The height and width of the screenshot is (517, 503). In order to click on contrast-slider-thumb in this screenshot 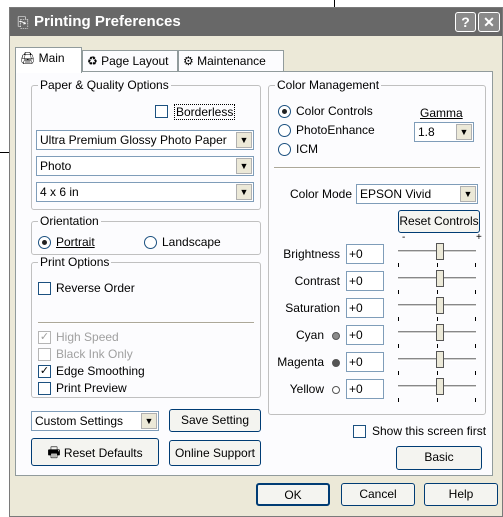, I will do `click(440, 278)`.